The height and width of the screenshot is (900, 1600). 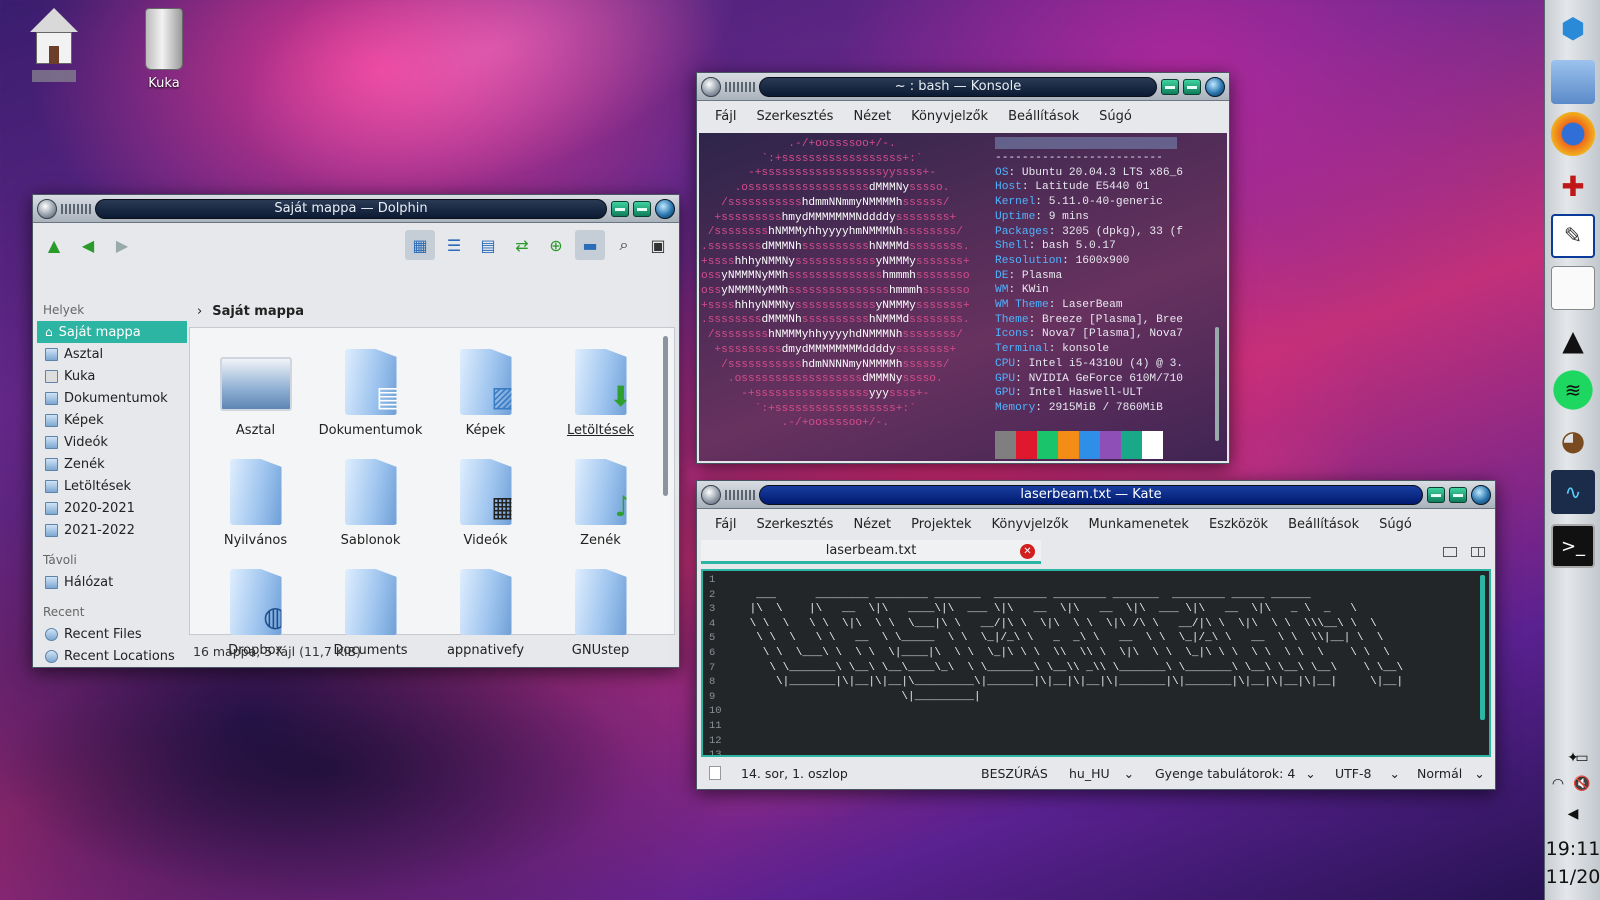 What do you see at coordinates (1478, 552) in the screenshot?
I see `split-vertical-icon` at bounding box center [1478, 552].